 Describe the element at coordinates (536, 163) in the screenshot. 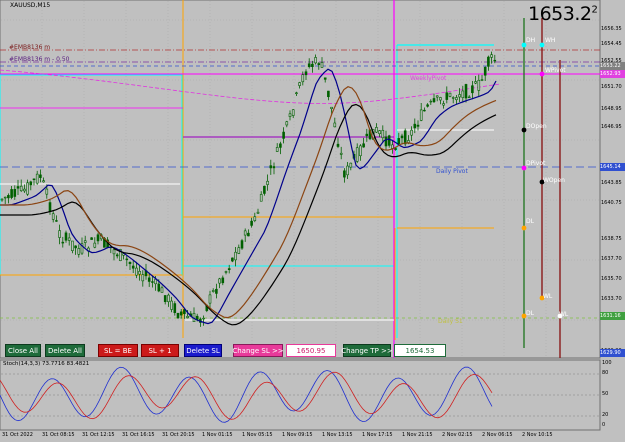

I see `label-dpivot: DPivot` at that location.